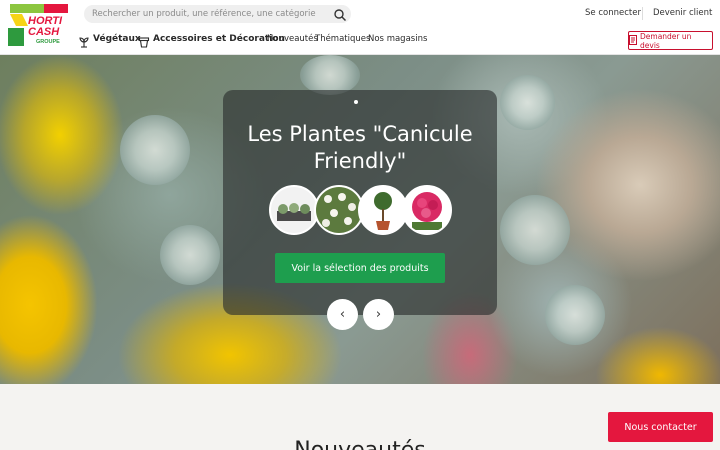 The width and height of the screenshot is (720, 450). I want to click on request-quote-label: Demander un devis, so click(666, 40).